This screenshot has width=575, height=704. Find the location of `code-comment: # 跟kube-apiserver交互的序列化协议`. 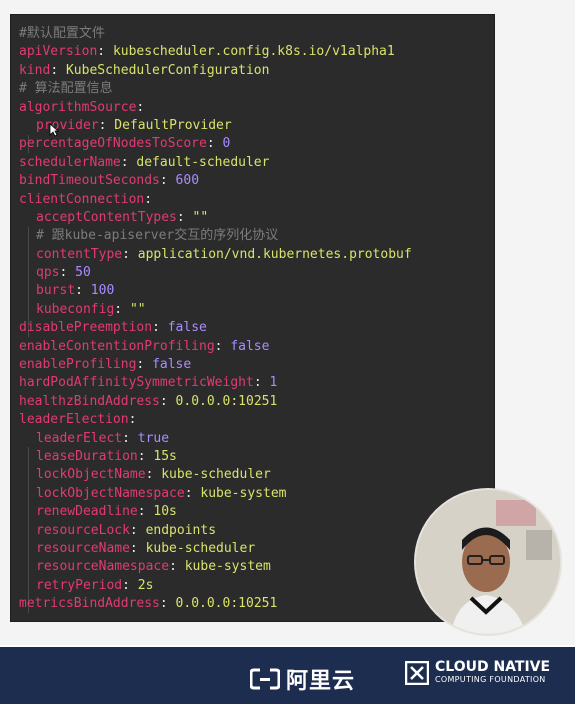

code-comment: # 跟kube-apiserver交互的序列化协议 is located at coordinates (157, 236).